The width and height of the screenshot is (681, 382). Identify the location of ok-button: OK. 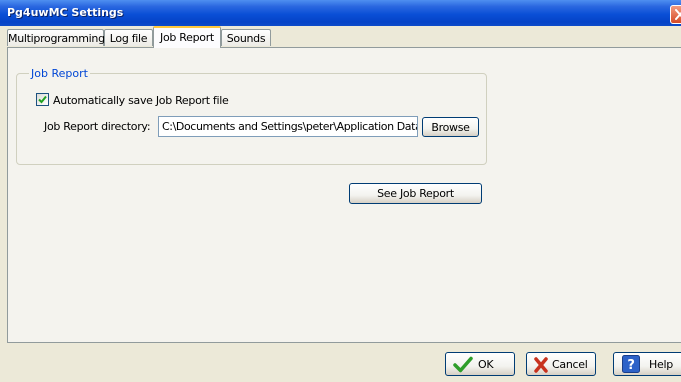
(480, 364).